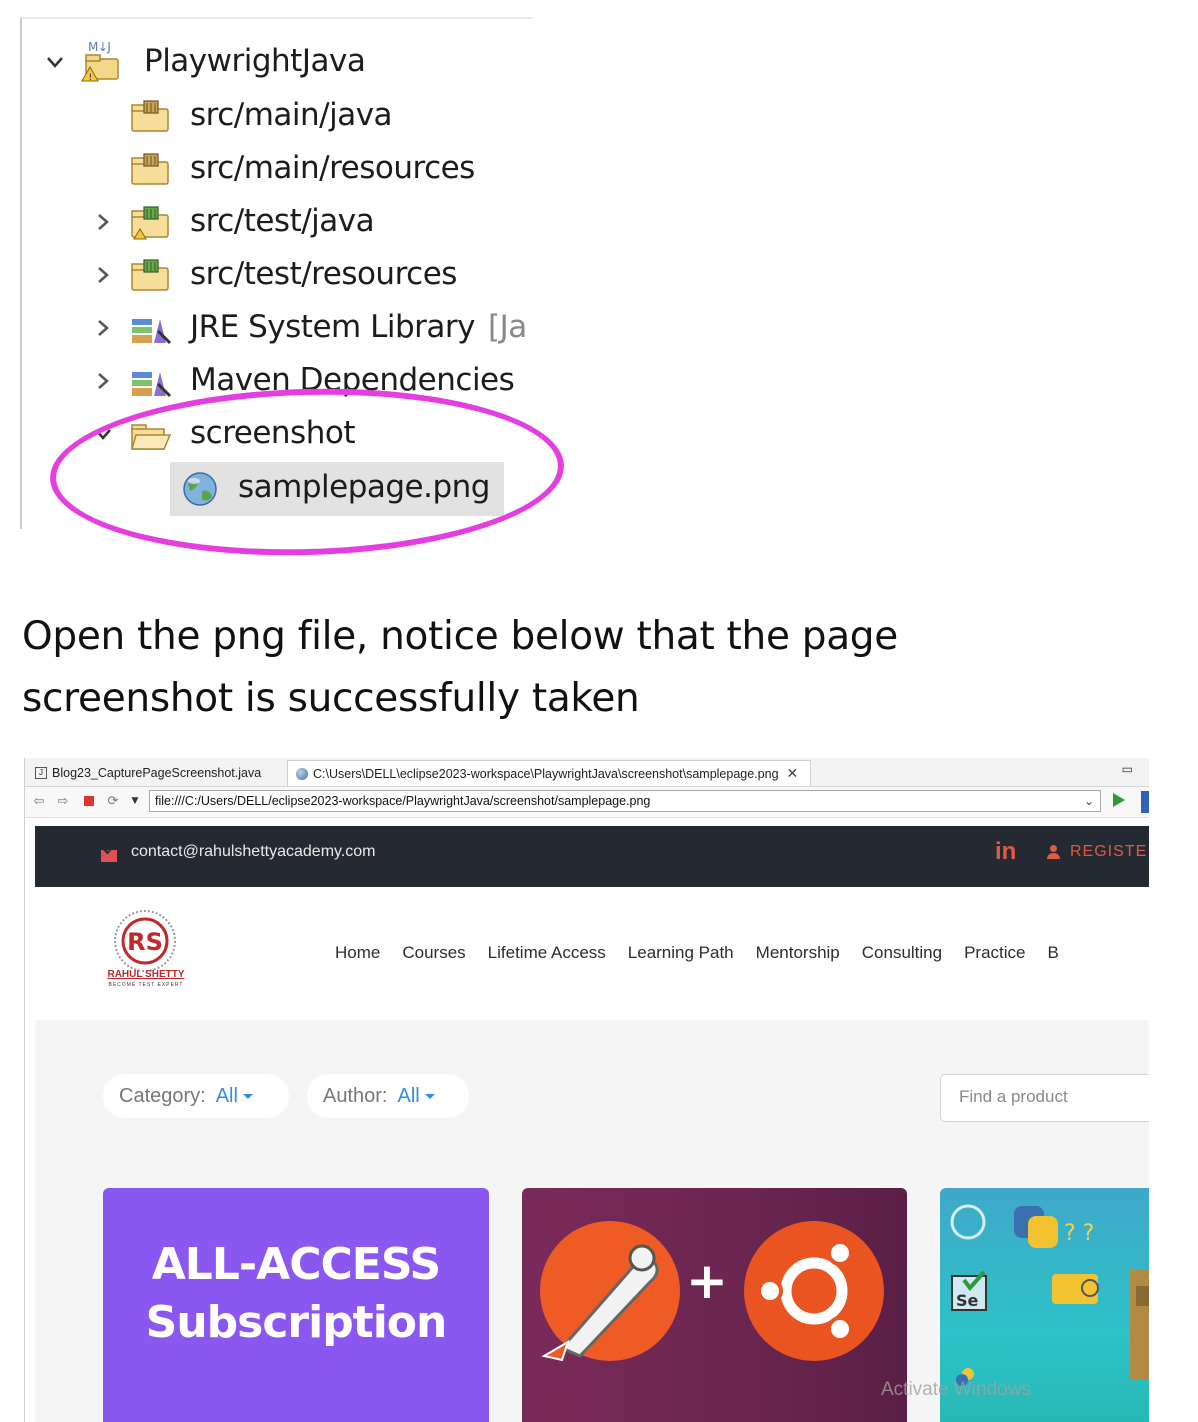 This screenshot has width=1198, height=1422. I want to click on logo-text: RAHUL SHETTY, so click(146, 974).